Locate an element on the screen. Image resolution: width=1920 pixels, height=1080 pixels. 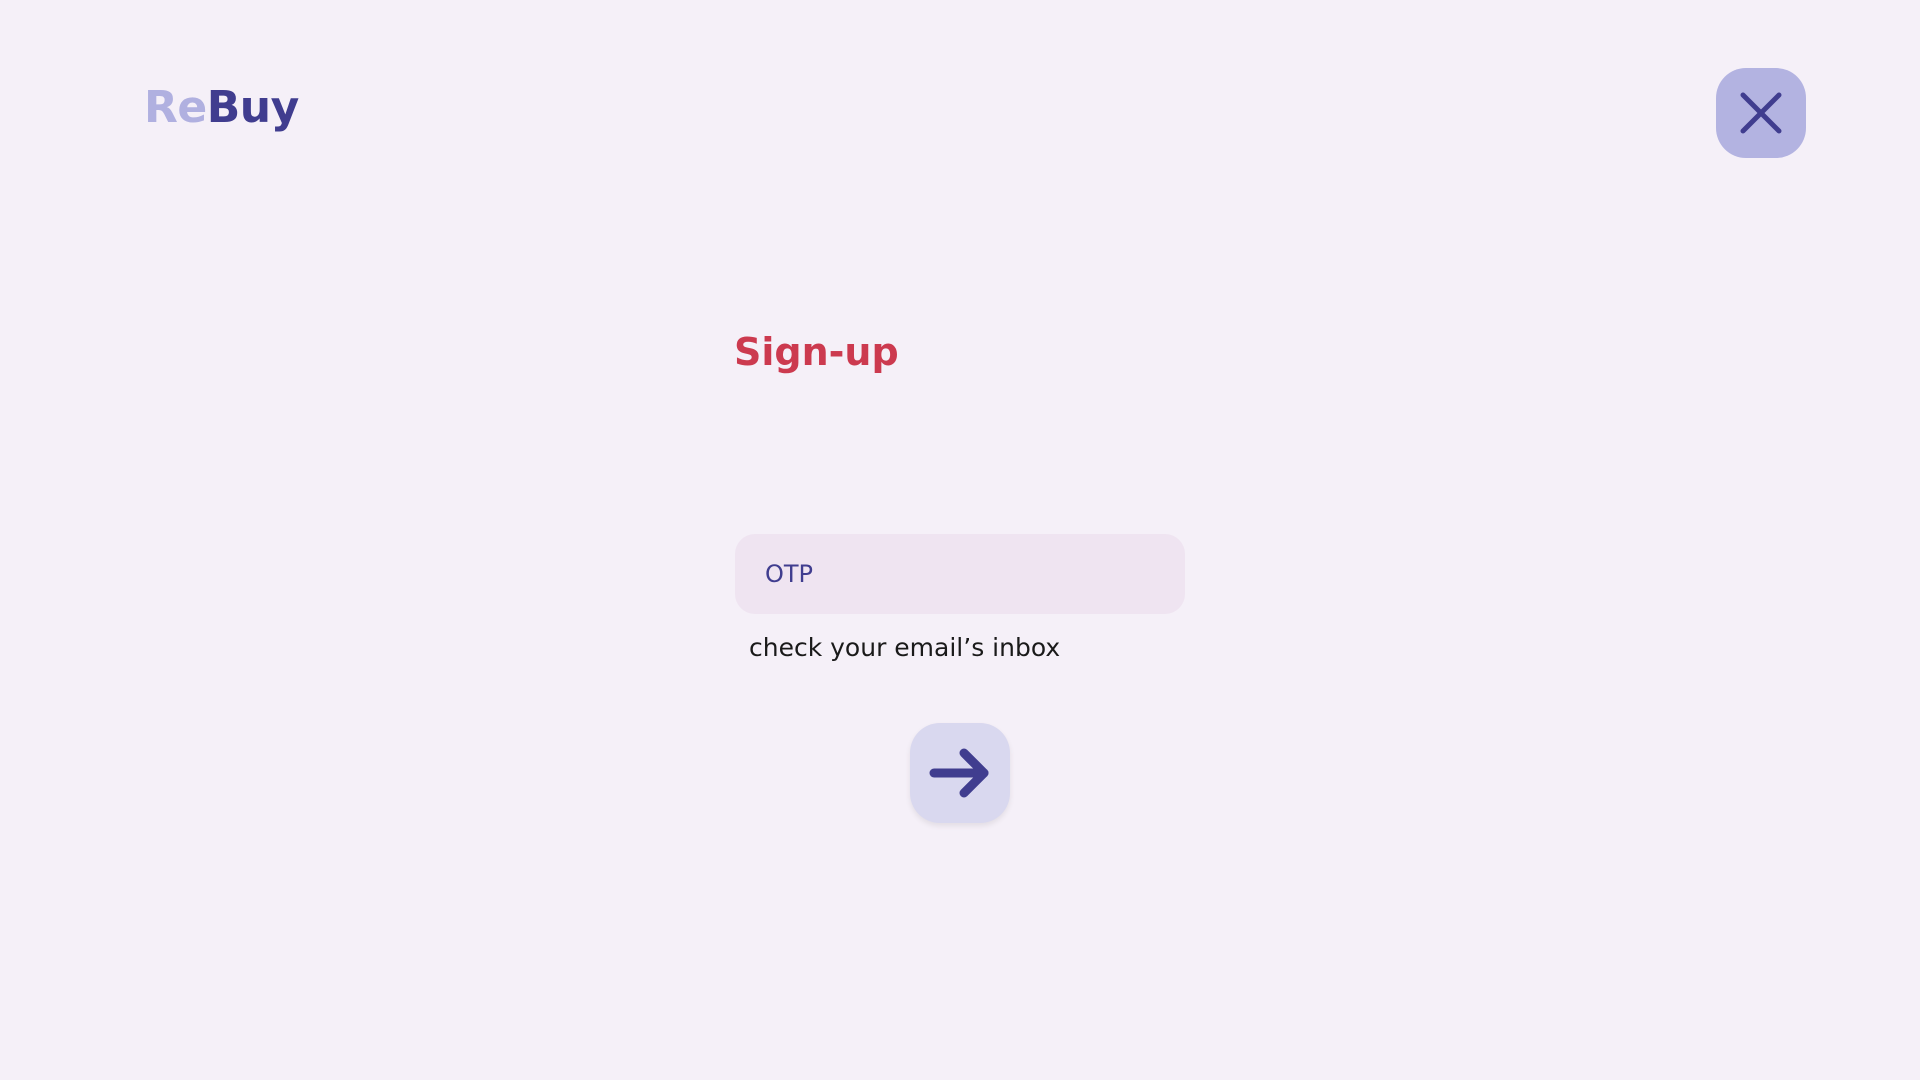
otp-input is located at coordinates (974, 574).